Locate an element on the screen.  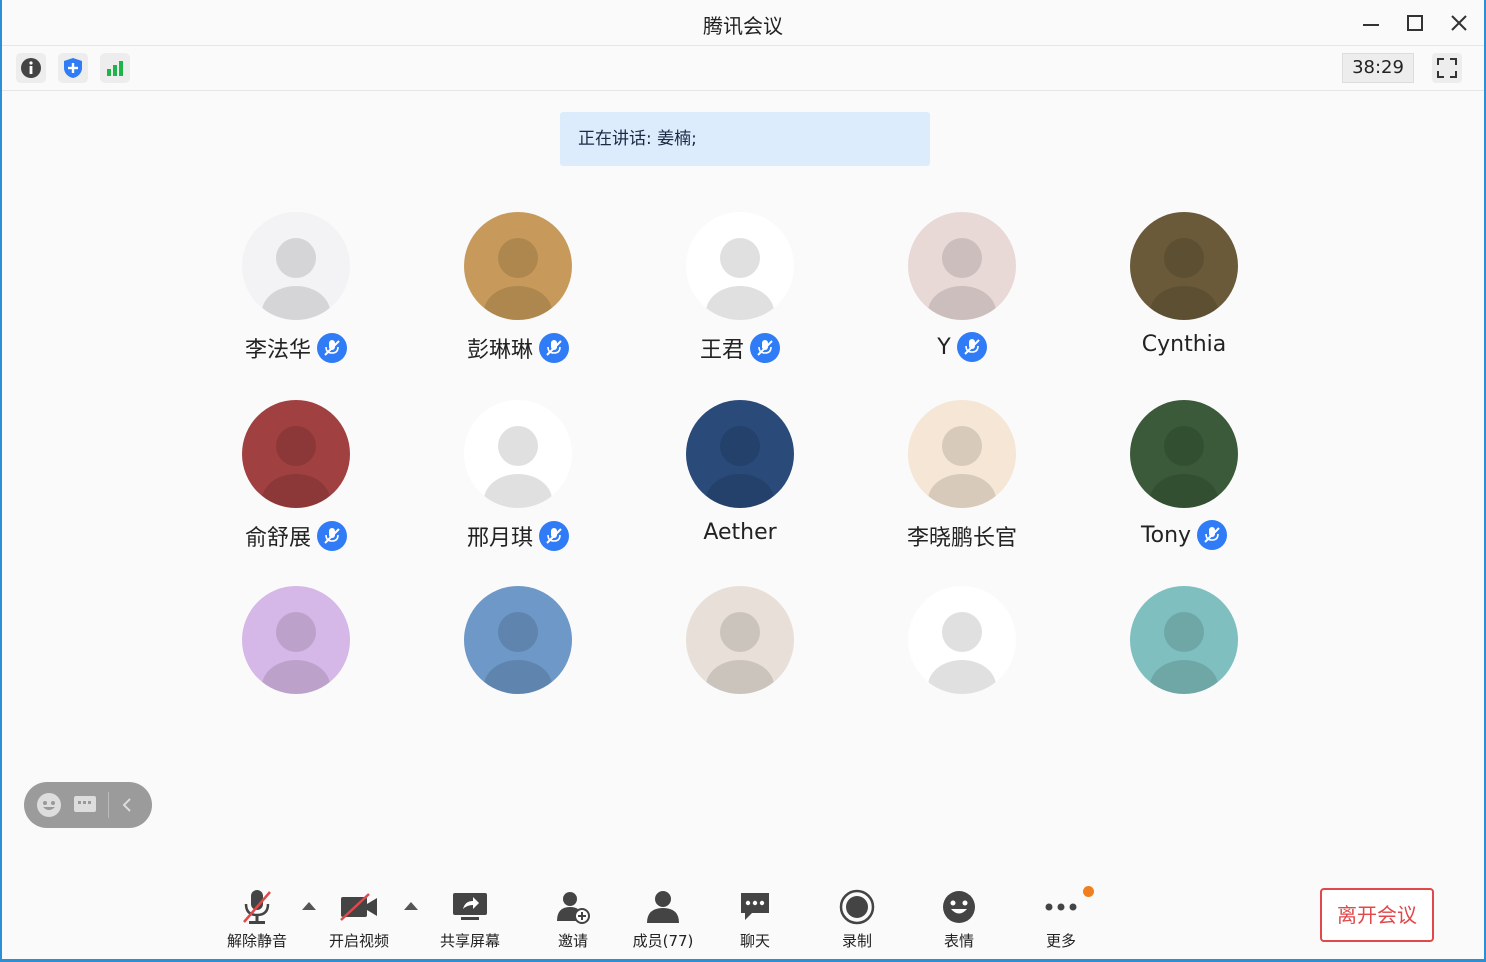
participant-tile: Tony is located at coordinates (1184, 485).